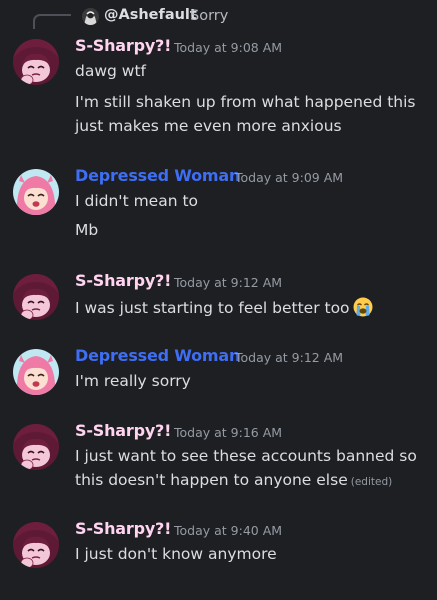 The image size is (437, 600). Describe the element at coordinates (137, 201) in the screenshot. I see `message-text: I didn't mean to` at that location.